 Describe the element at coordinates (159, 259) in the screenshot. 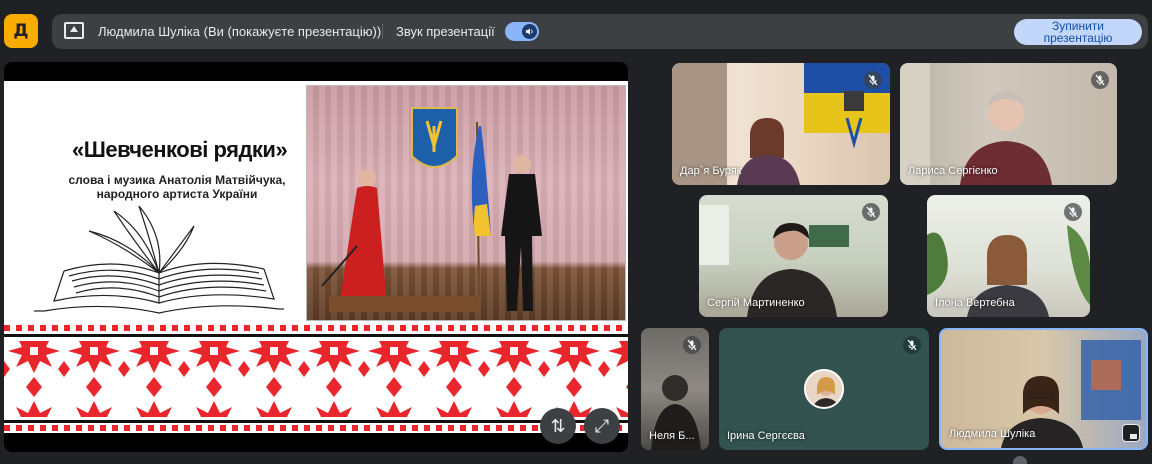

I see `open-book-illustration` at that location.